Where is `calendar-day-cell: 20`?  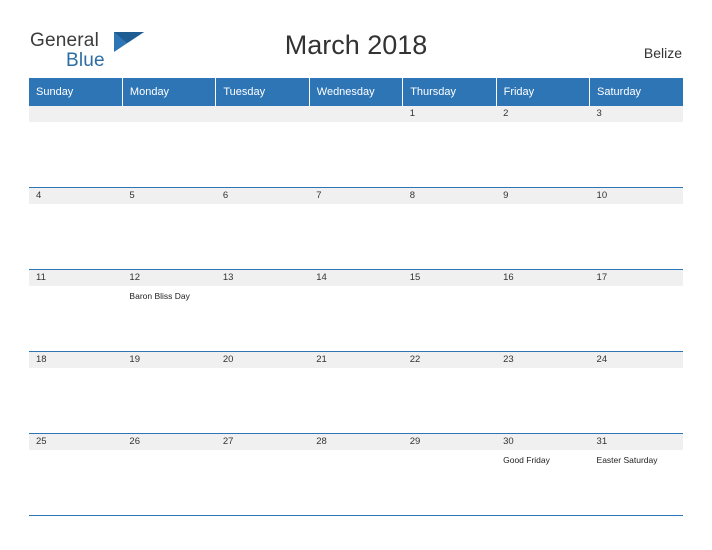 calendar-day-cell: 20 is located at coordinates (262, 392).